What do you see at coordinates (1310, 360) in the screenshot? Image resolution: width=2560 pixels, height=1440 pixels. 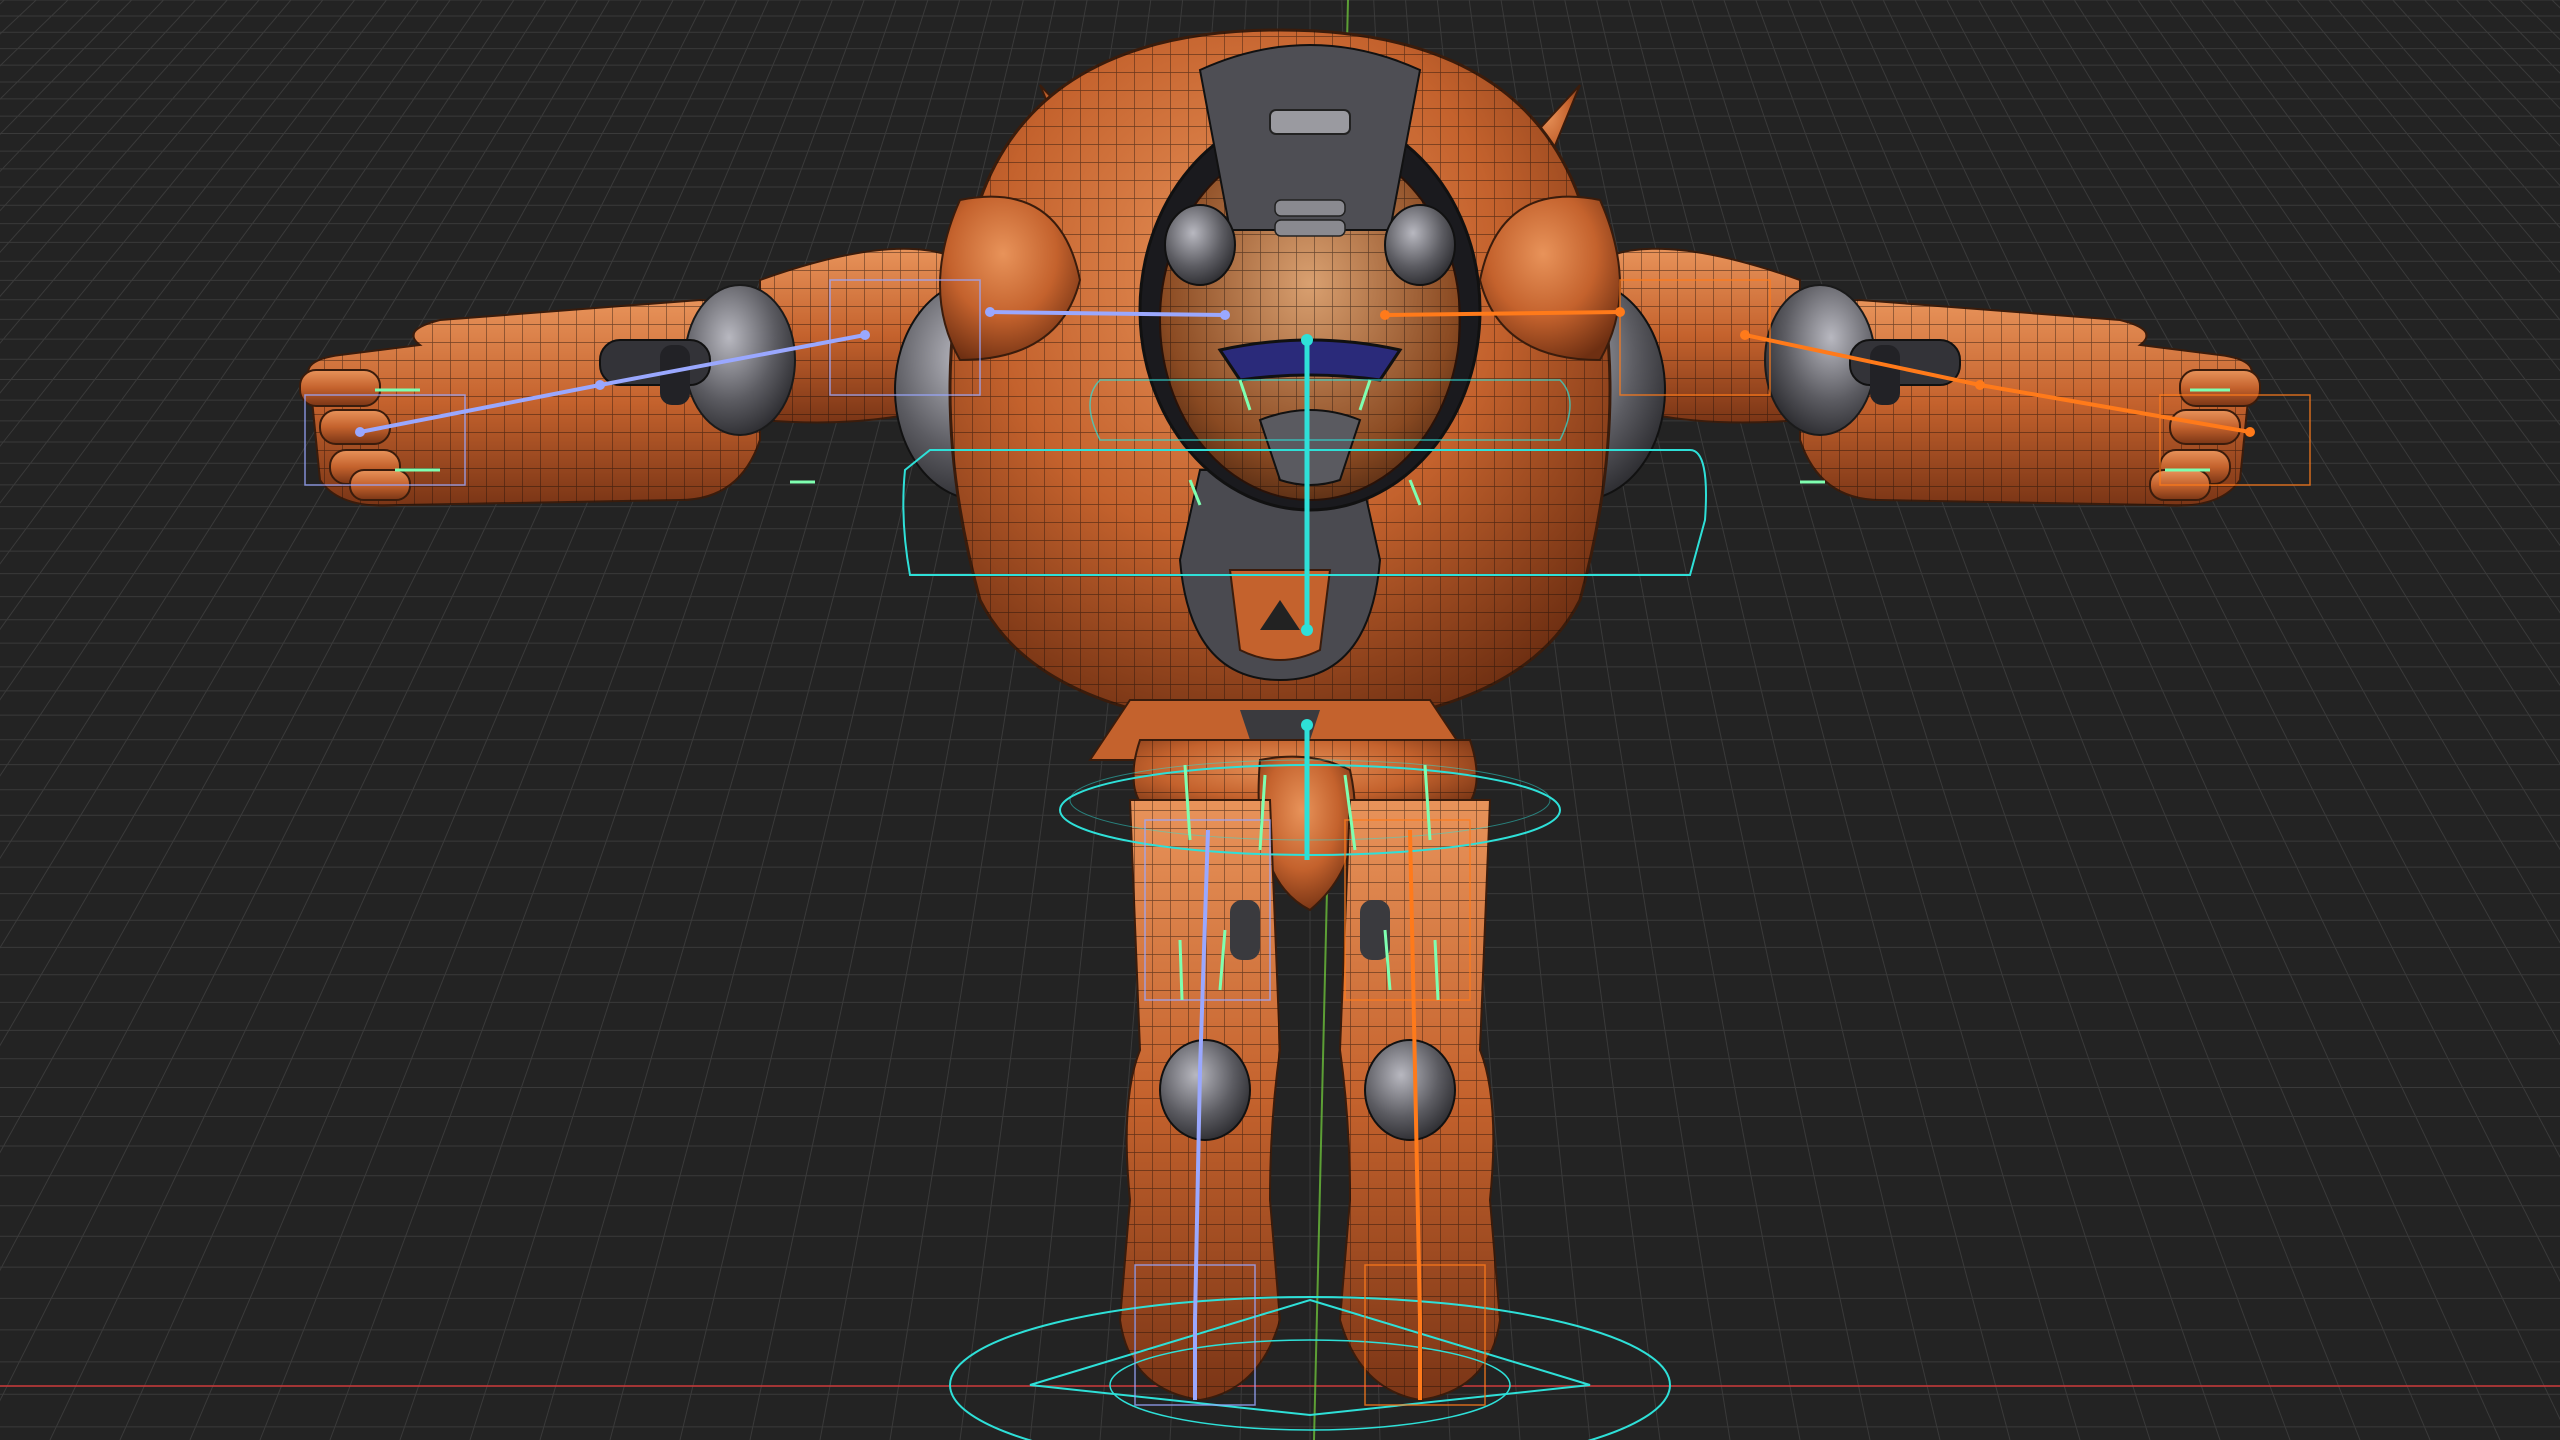 I see `eye-visor` at bounding box center [1310, 360].